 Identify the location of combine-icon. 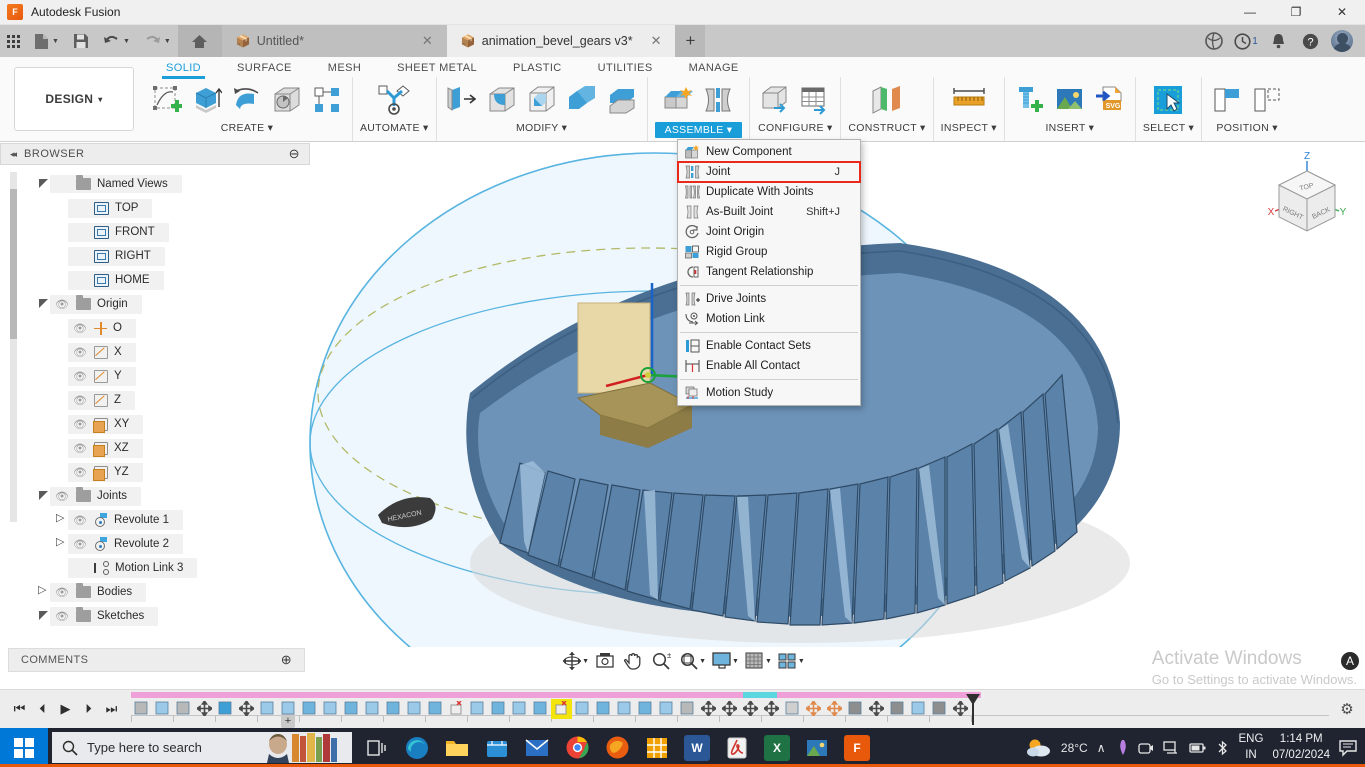
(582, 100).